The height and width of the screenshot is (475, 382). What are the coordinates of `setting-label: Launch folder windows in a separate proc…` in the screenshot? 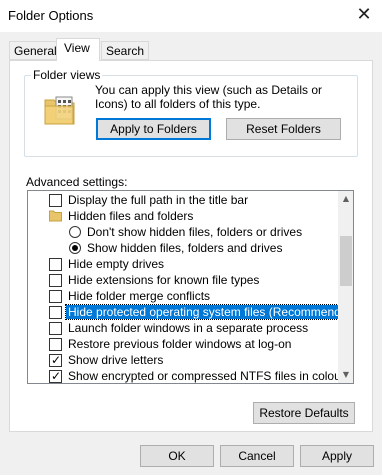 It's located at (188, 328).